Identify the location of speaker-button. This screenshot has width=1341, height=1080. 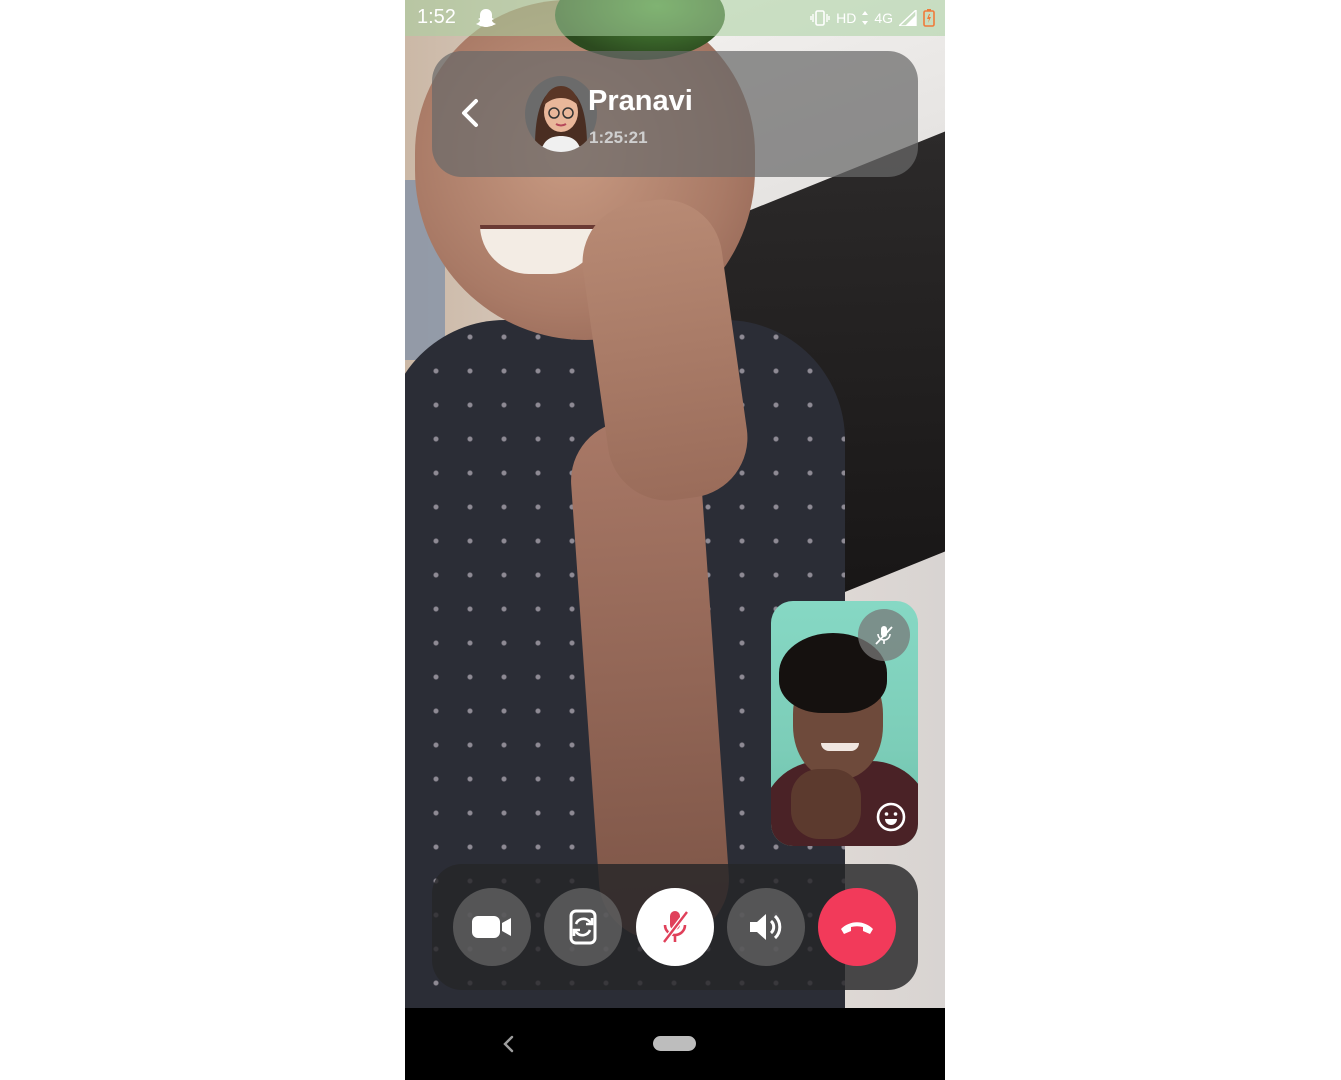
(766, 927).